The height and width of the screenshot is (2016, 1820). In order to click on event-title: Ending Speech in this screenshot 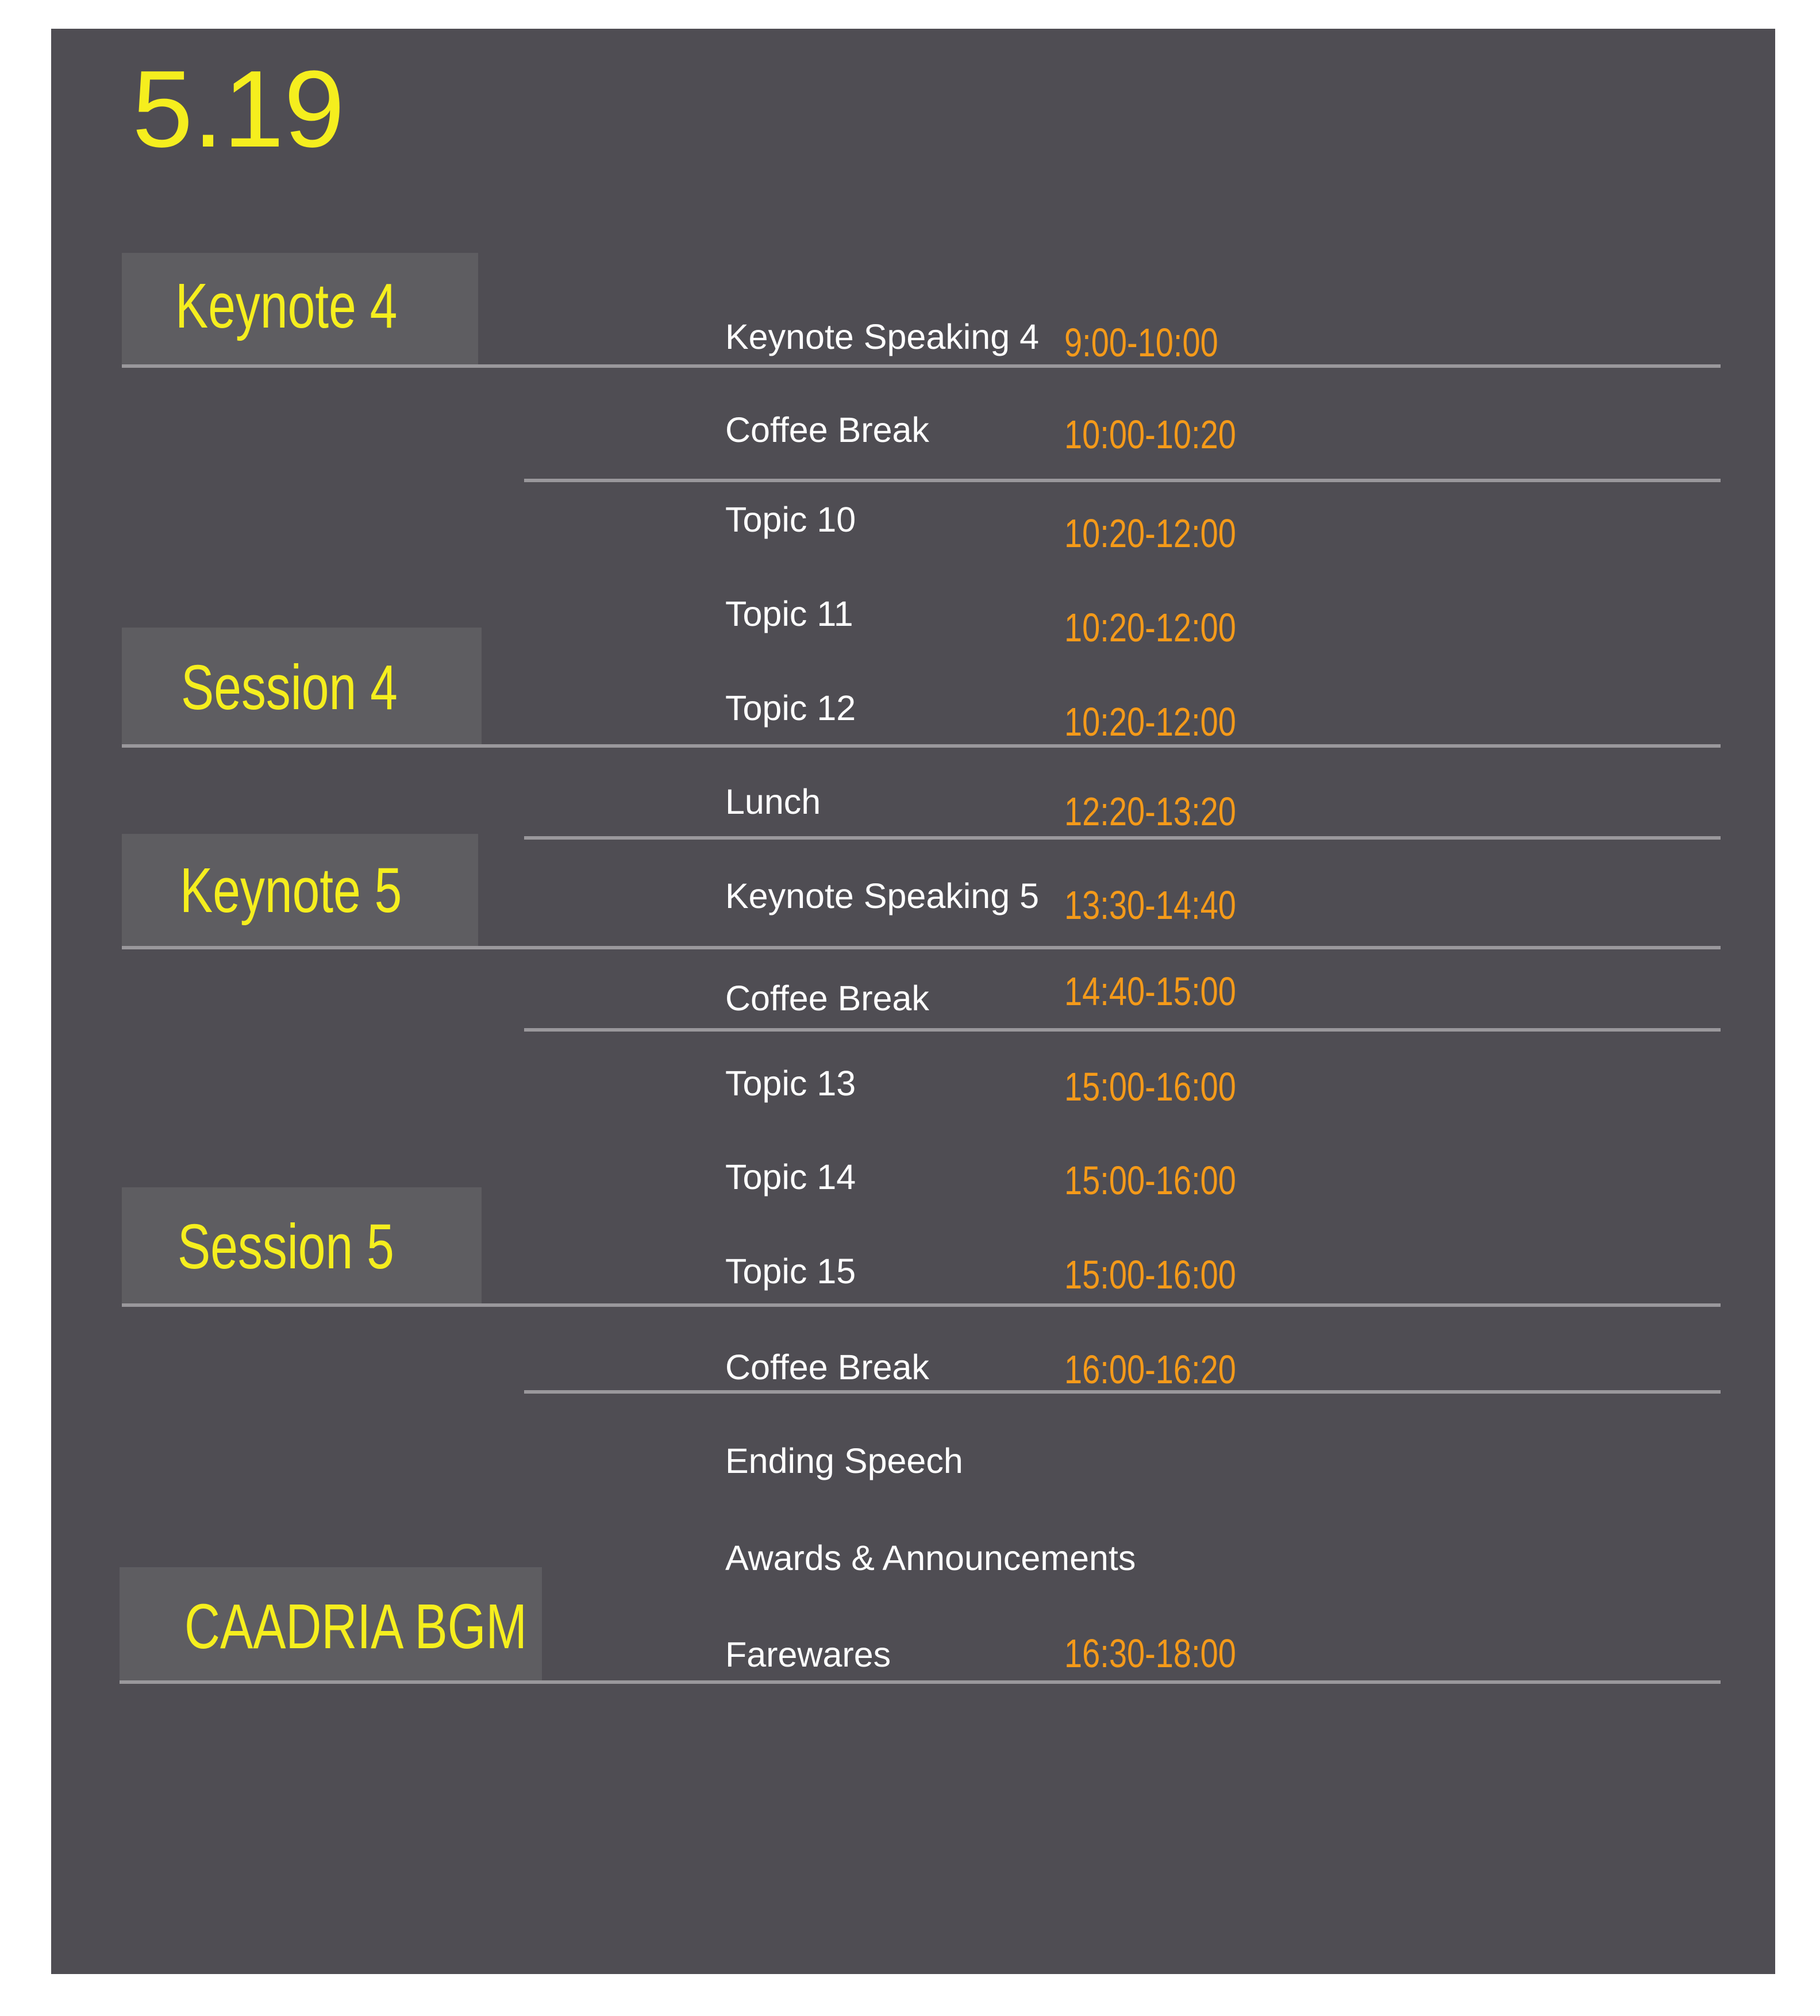, I will do `click(844, 1460)`.